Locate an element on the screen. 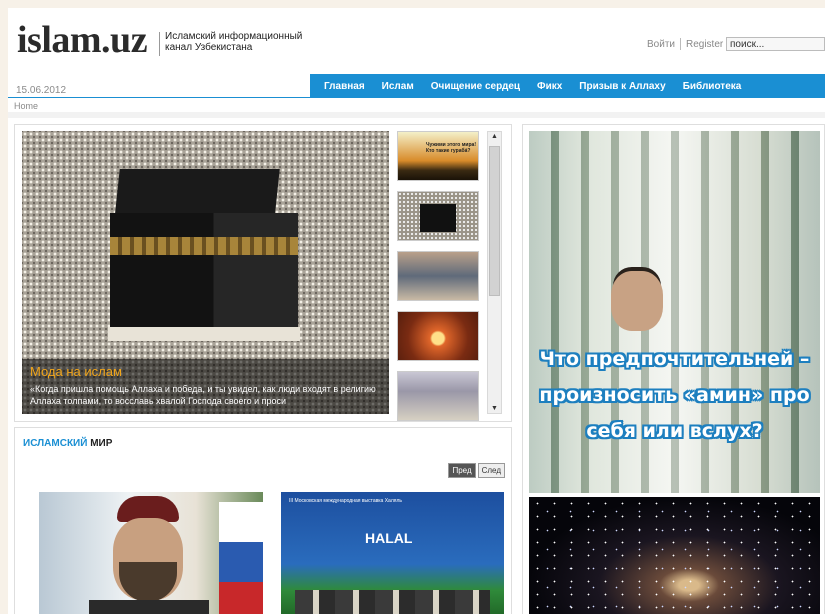 Image resolution: width=825 pixels, height=614 pixels. scrollbar-thumb is located at coordinates (494, 221).